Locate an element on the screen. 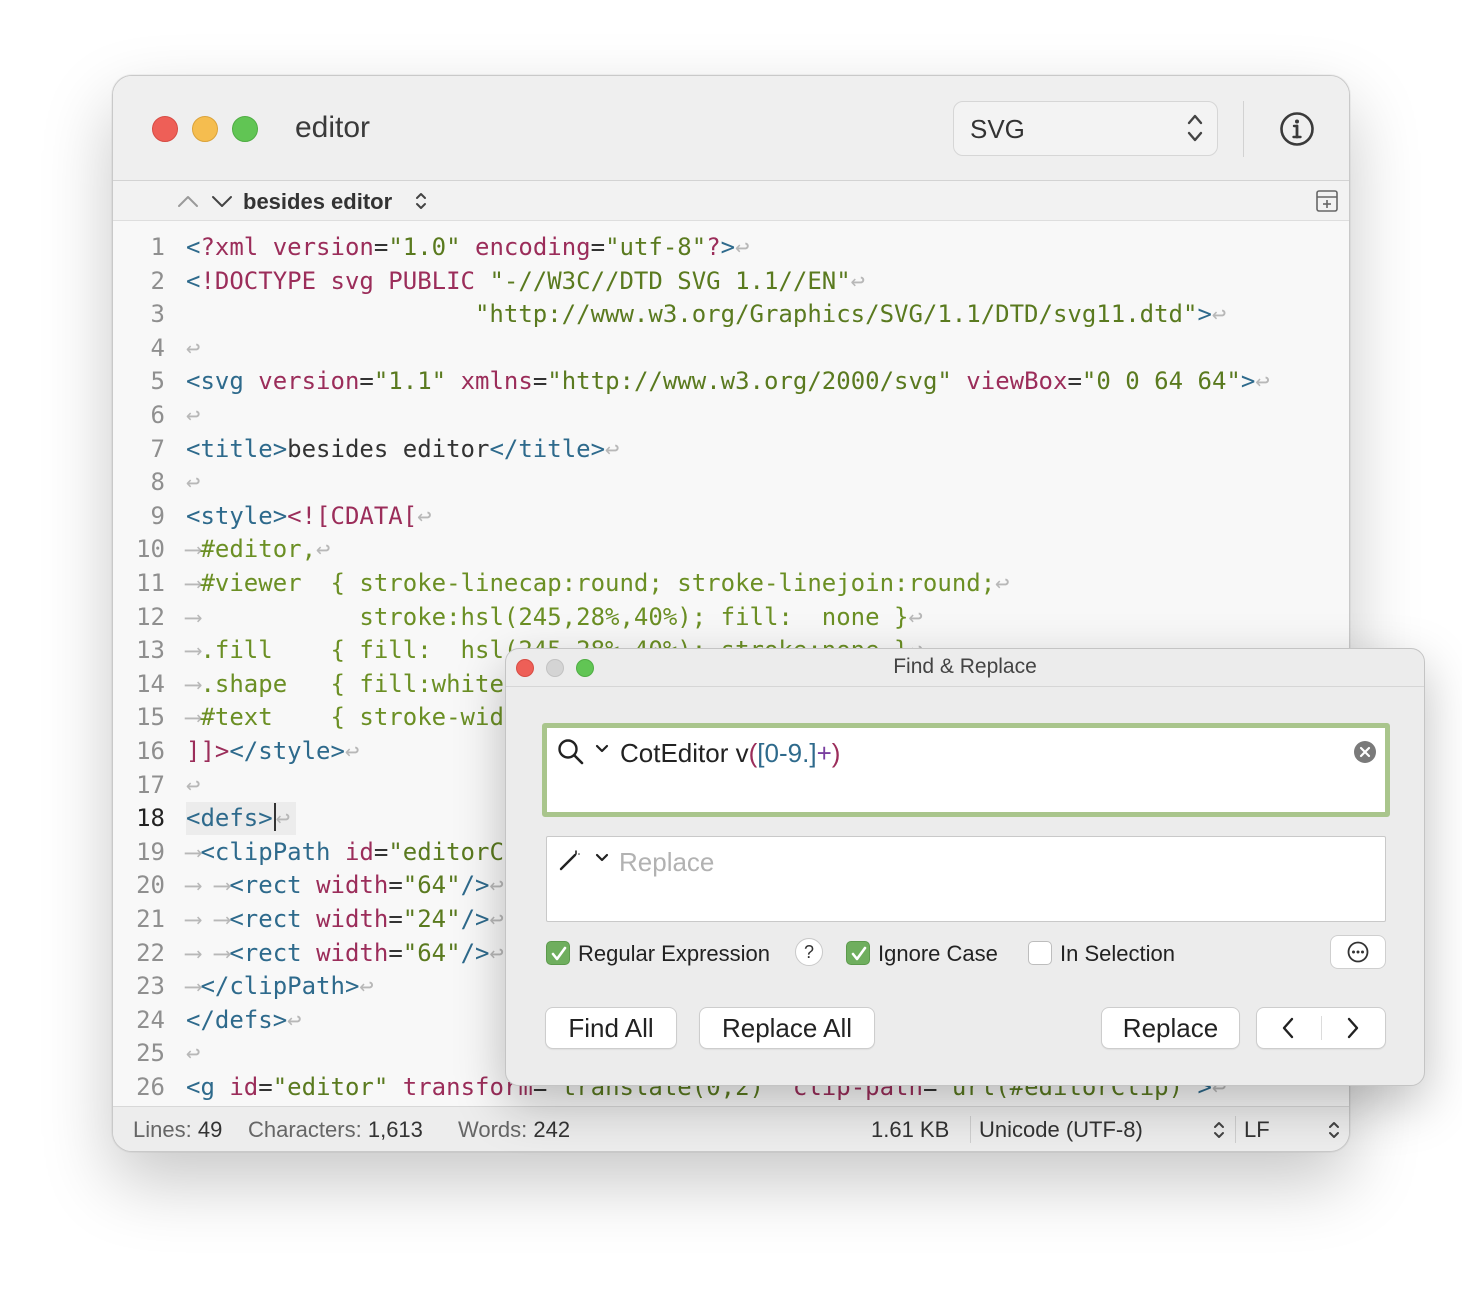 This screenshot has height=1300, width=1462. code-token: > is located at coordinates (728, 247).